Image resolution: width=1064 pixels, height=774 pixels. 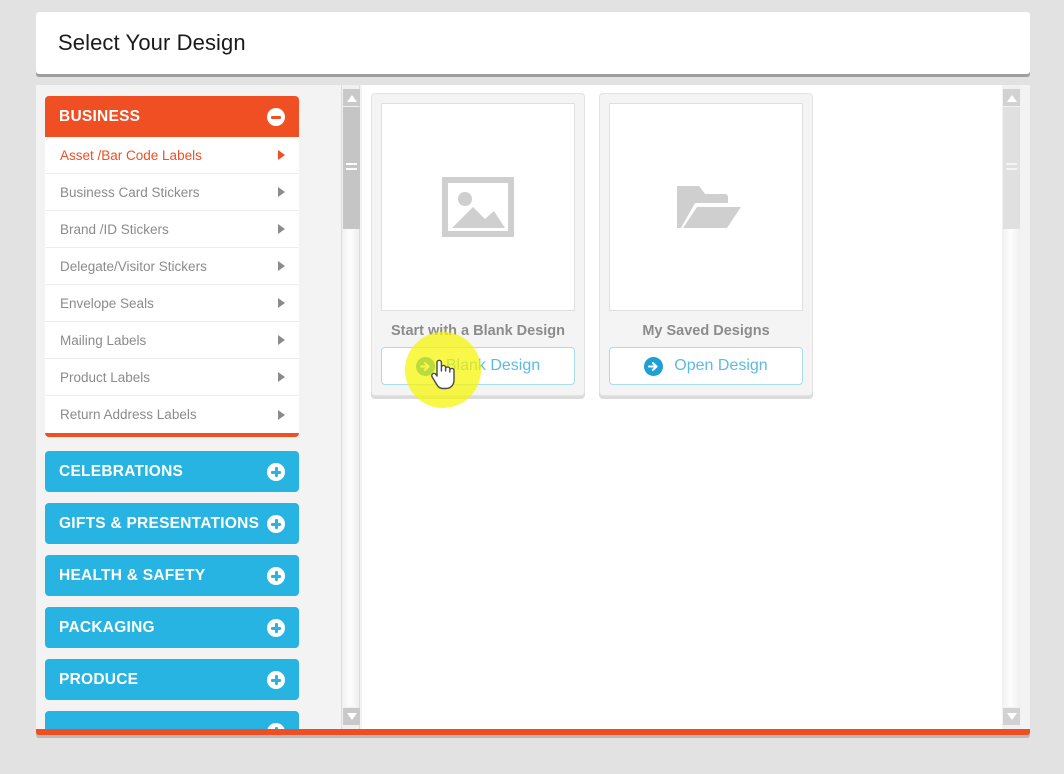 I want to click on design-card-action-button: Open Design, so click(x=706, y=366).